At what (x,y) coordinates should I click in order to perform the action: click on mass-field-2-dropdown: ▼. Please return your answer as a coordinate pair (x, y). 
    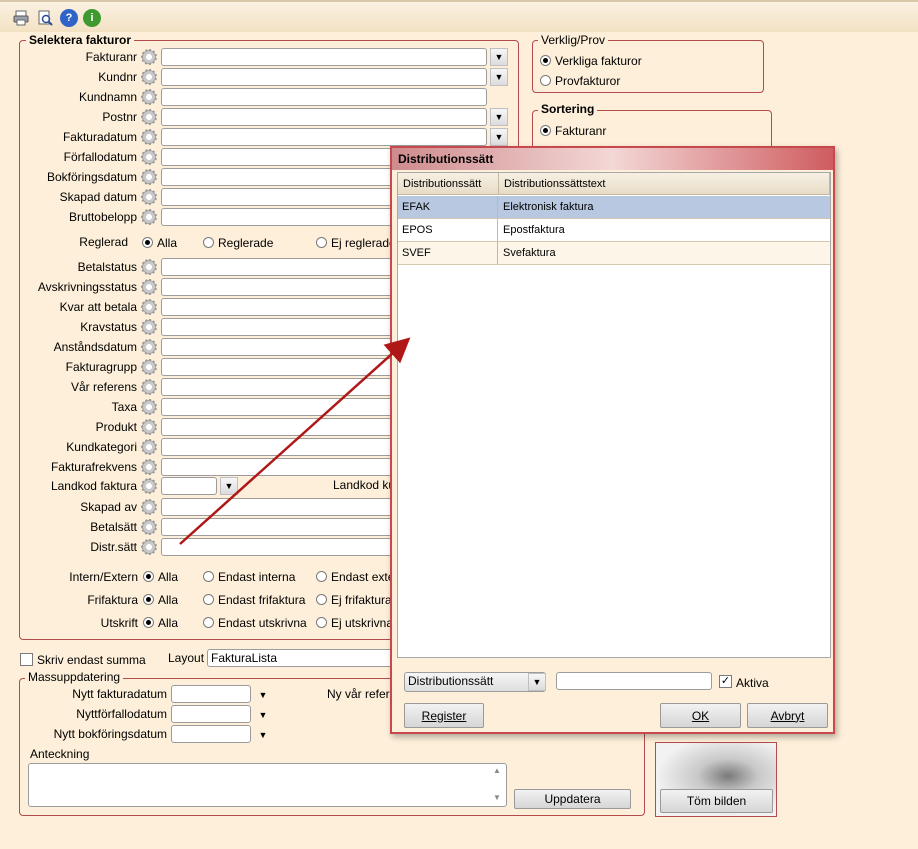
    Looking at the image, I should click on (263, 735).